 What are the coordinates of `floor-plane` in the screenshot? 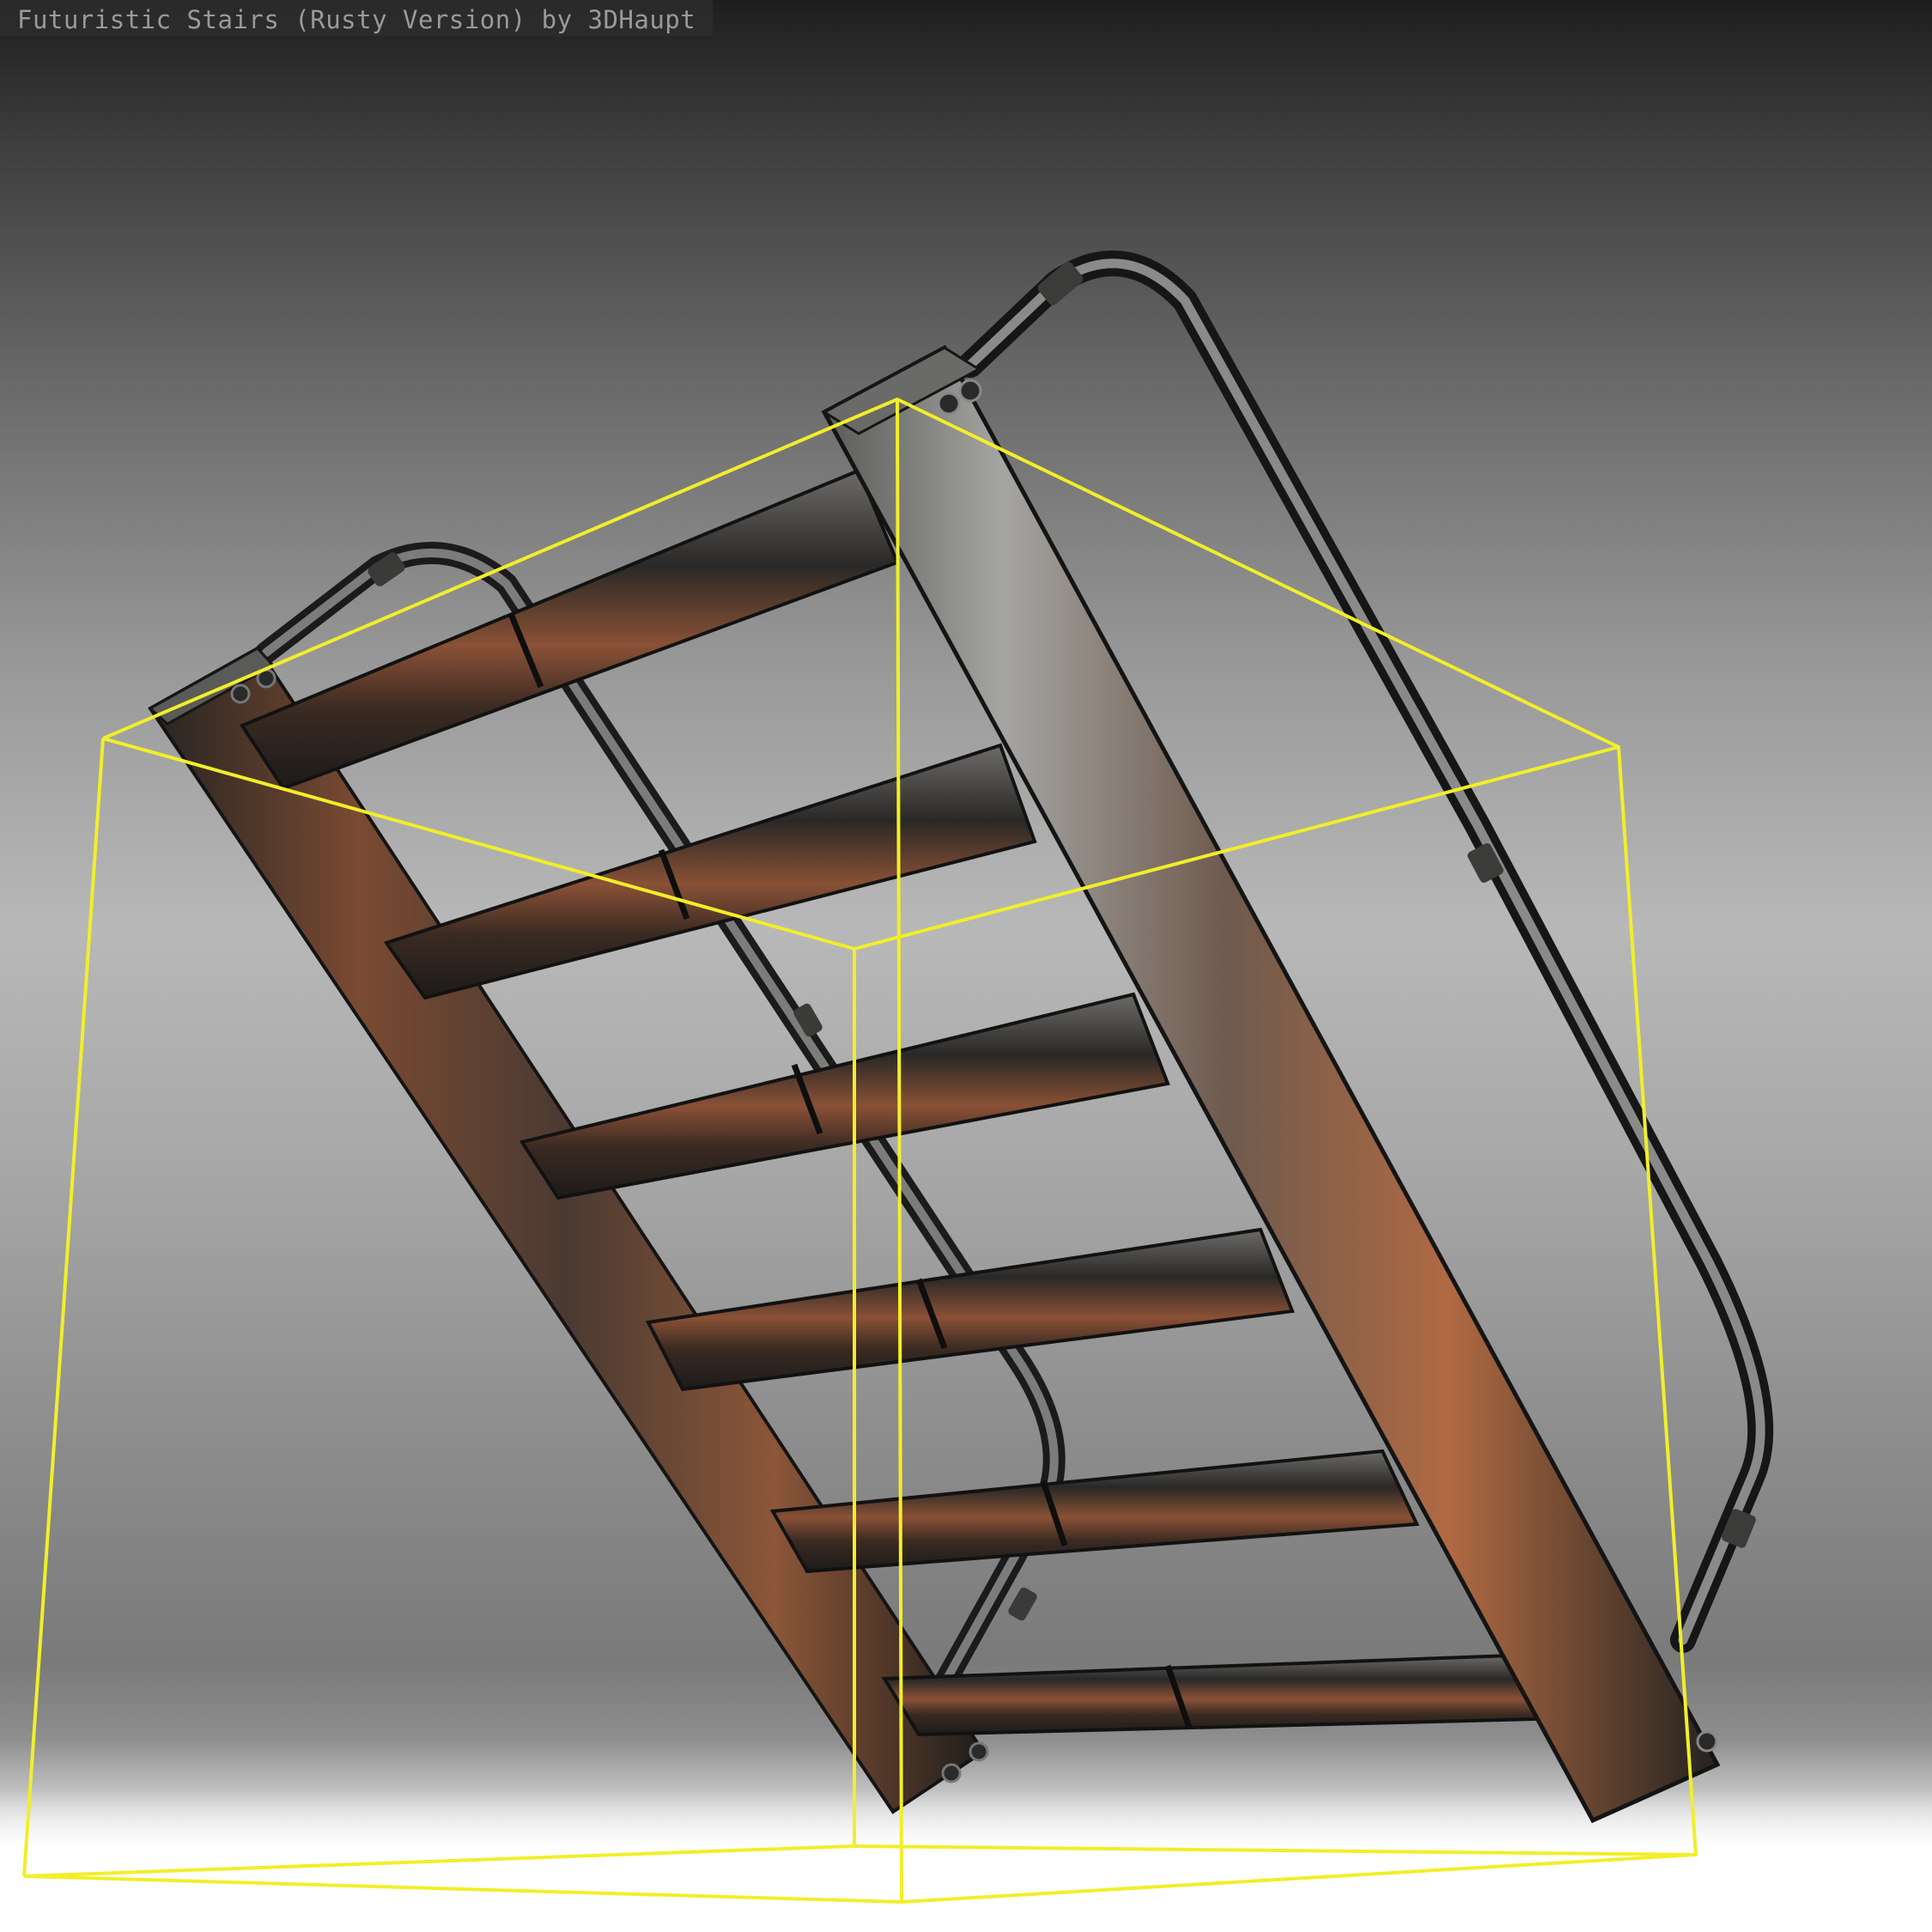 It's located at (966, 1861).